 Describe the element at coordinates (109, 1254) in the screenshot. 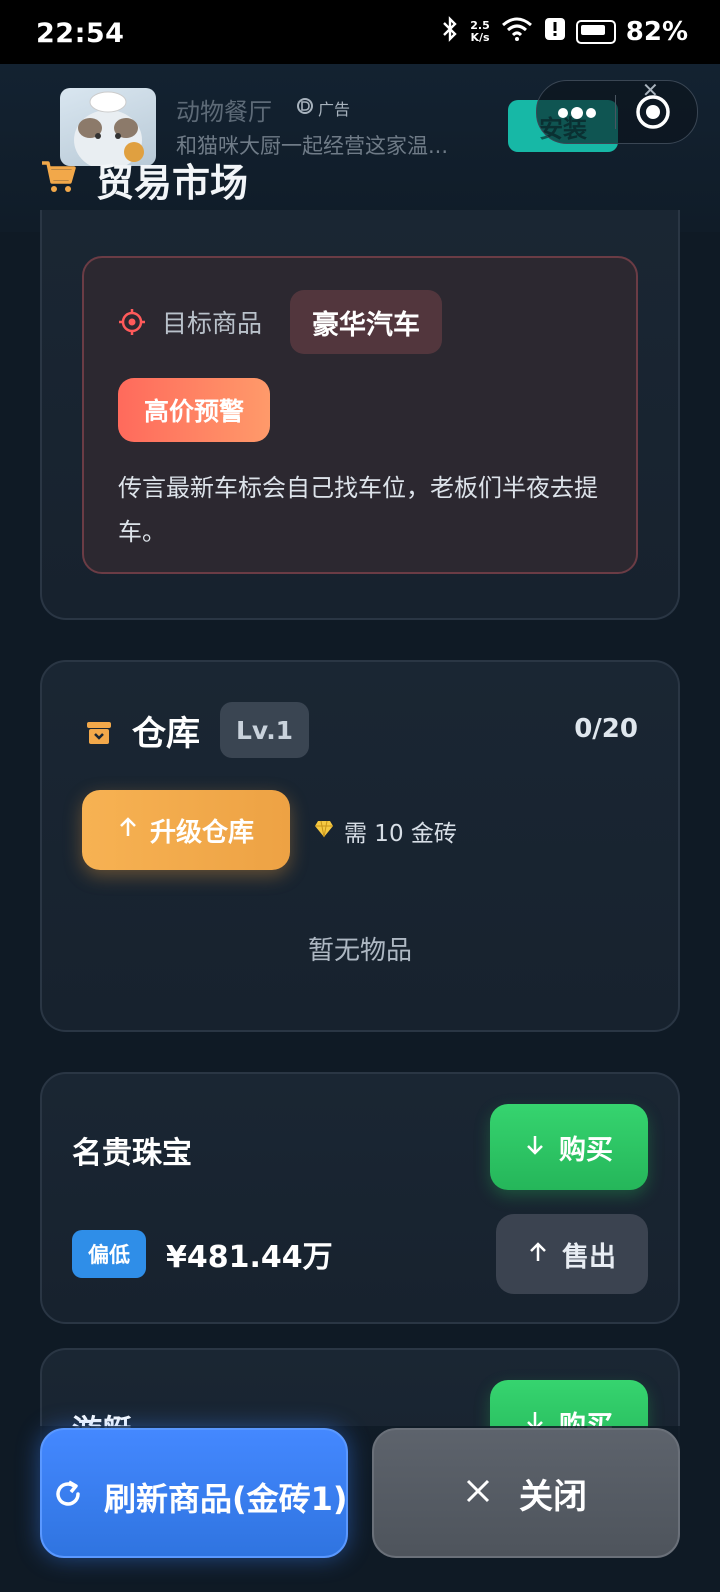

I see `price-trend-badge: 偏低` at that location.